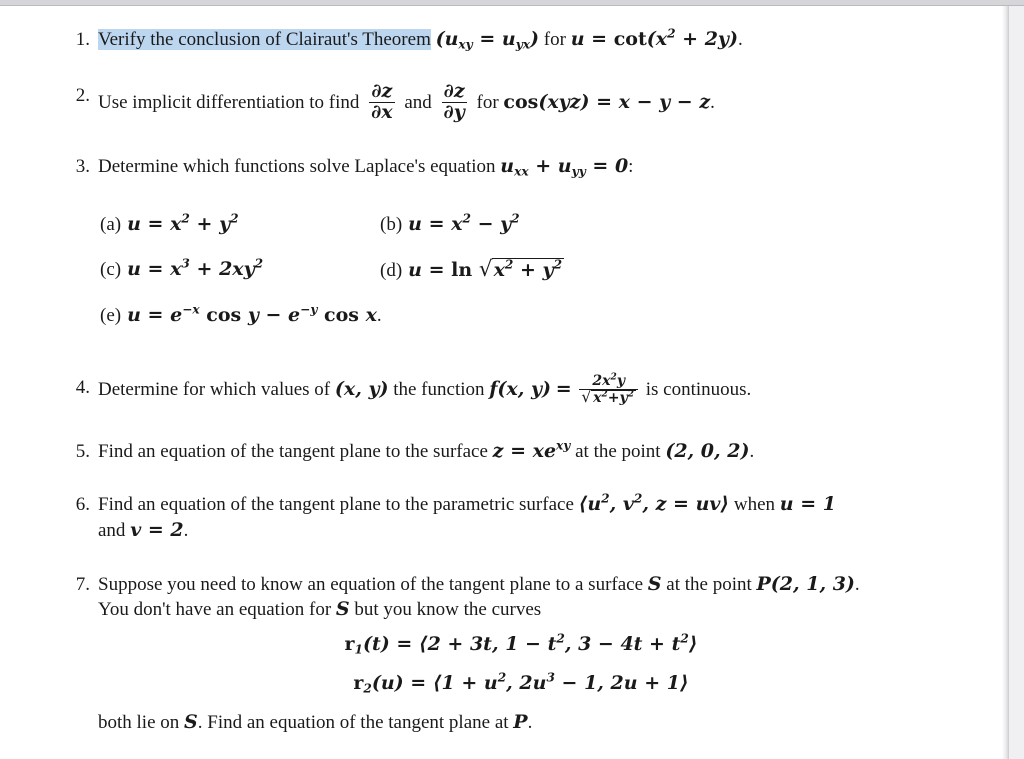 This screenshot has width=1024, height=759. Describe the element at coordinates (857, 584) in the screenshot. I see `problem-7-line1-period: .` at that location.